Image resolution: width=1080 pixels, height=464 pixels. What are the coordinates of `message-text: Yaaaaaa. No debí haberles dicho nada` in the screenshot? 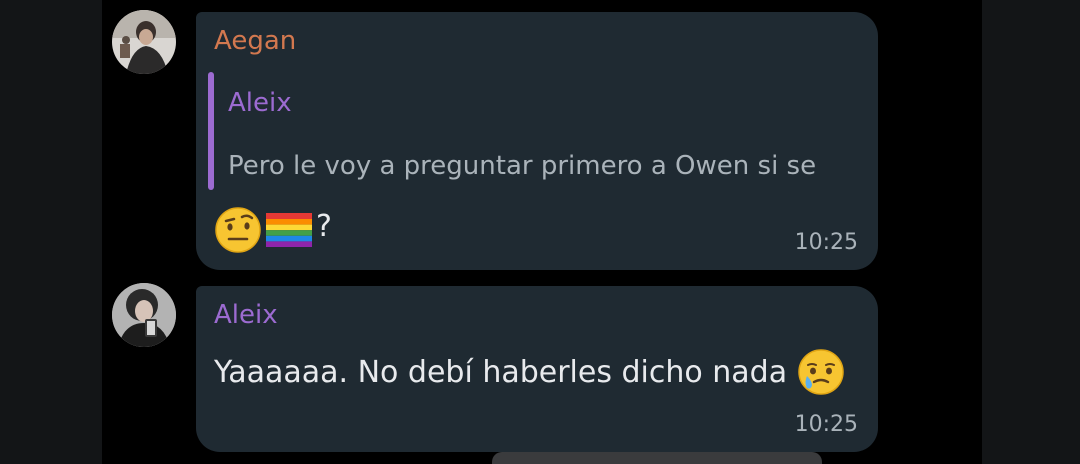 It's located at (501, 372).